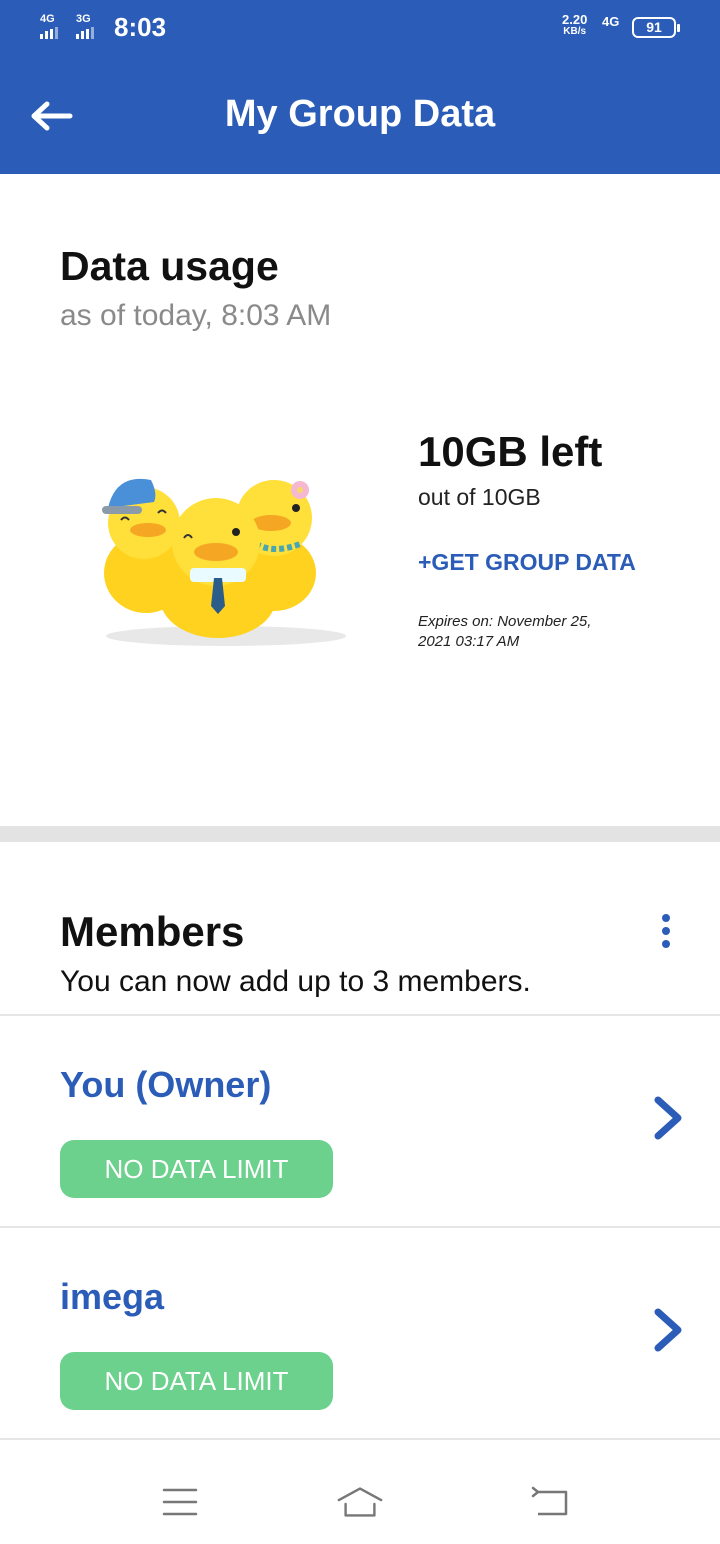  I want to click on data-total: out of 10GB, so click(479, 497).